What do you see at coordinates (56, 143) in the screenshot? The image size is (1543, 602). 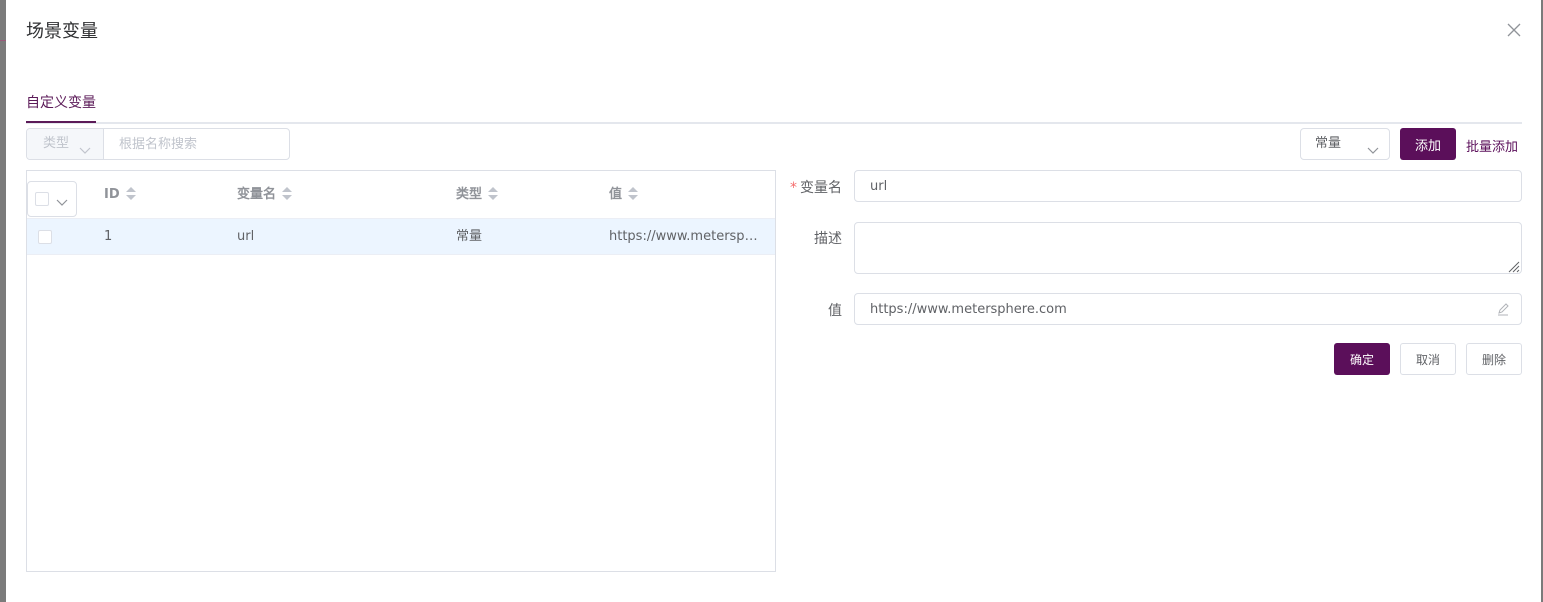 I see `type-filter-placeholder: 类型` at bounding box center [56, 143].